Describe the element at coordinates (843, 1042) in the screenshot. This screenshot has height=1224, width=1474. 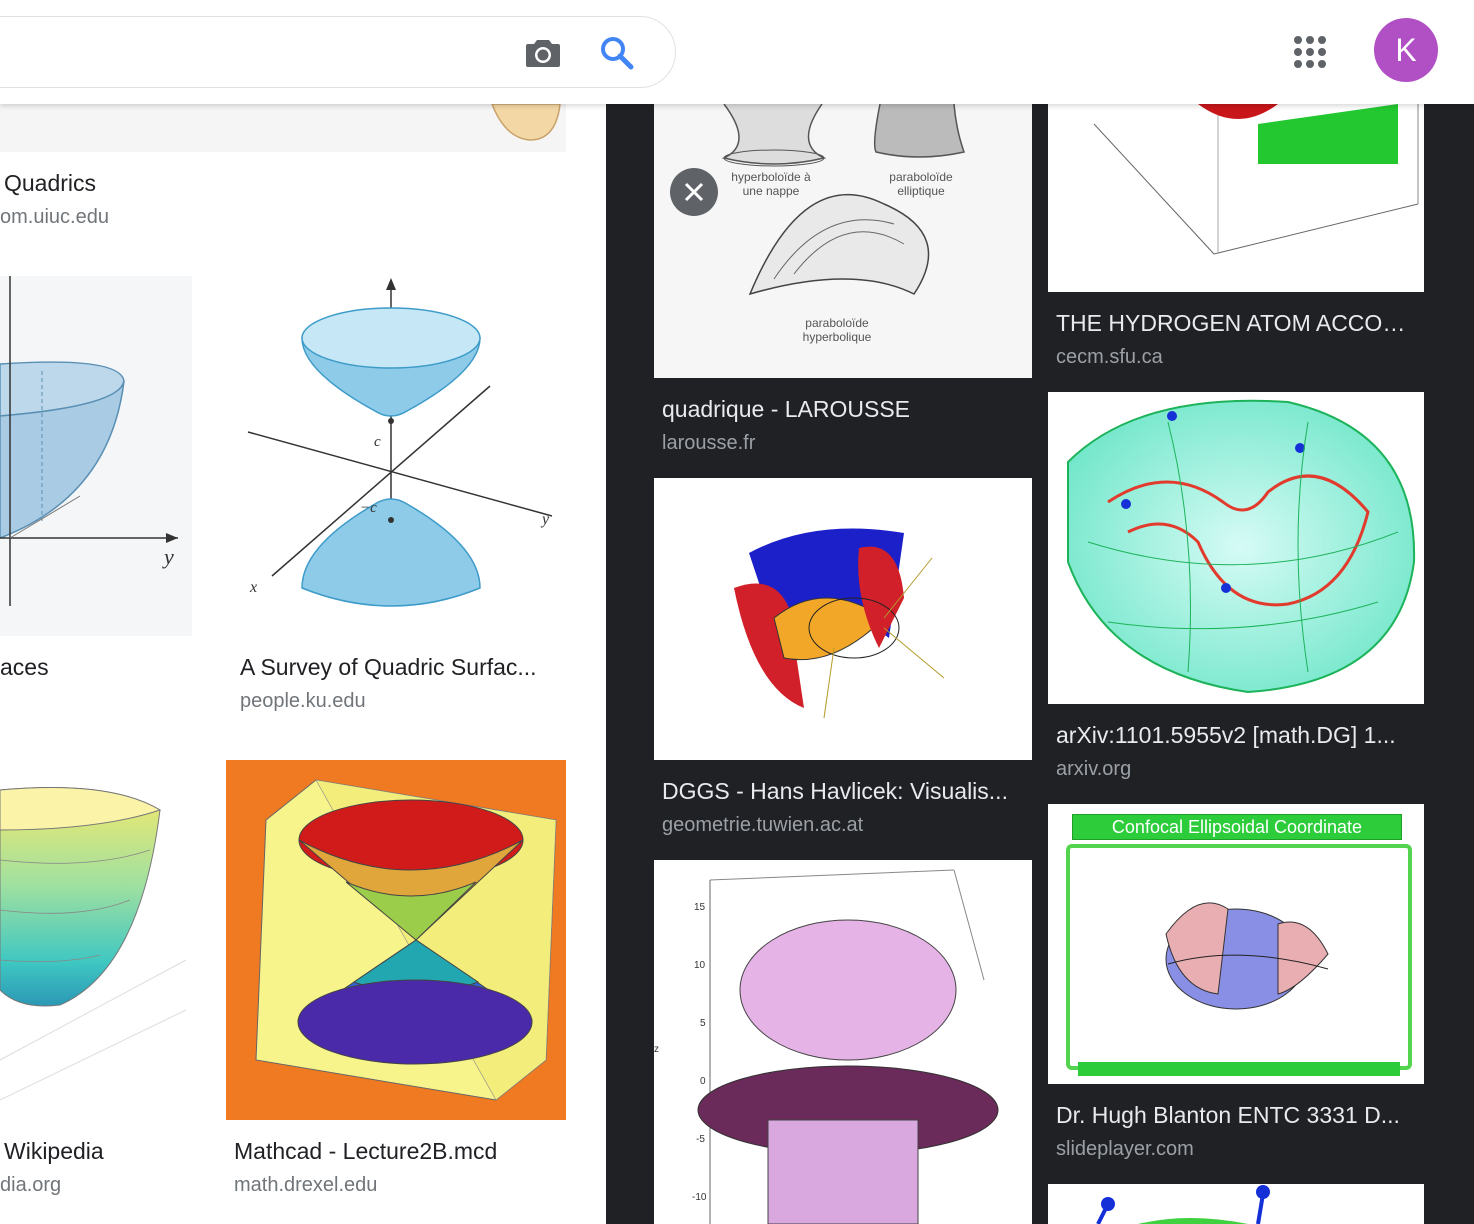
I see `result-thumbnail: 15 10 5 0 -5 -10 z` at that location.